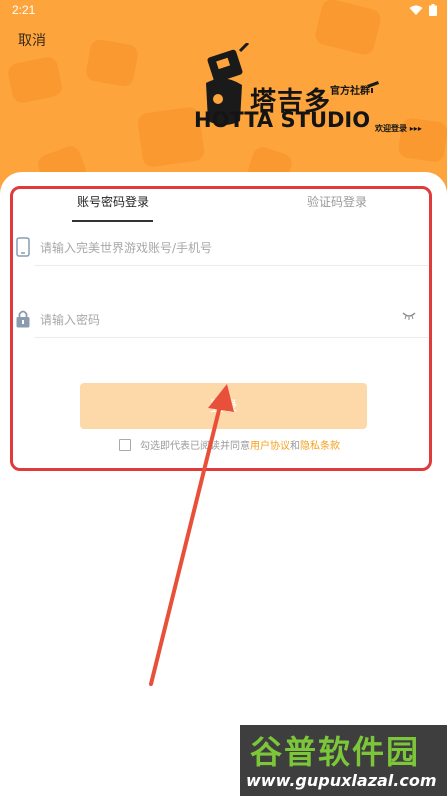  I want to click on hotta-studio-logo: 塔吉多 官方社群 HOTTA STUDIO 欢迎登录 ▸▸▸, so click(310, 94).